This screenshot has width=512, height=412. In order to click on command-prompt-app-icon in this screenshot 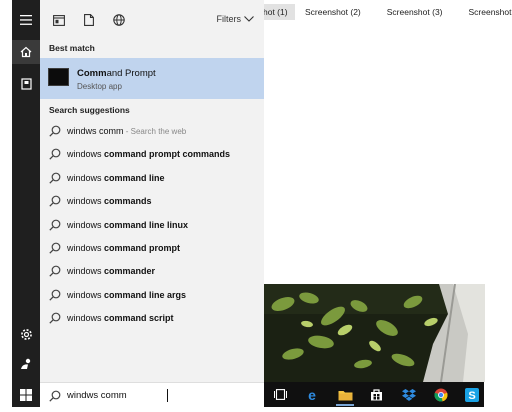, I will do `click(58, 77)`.